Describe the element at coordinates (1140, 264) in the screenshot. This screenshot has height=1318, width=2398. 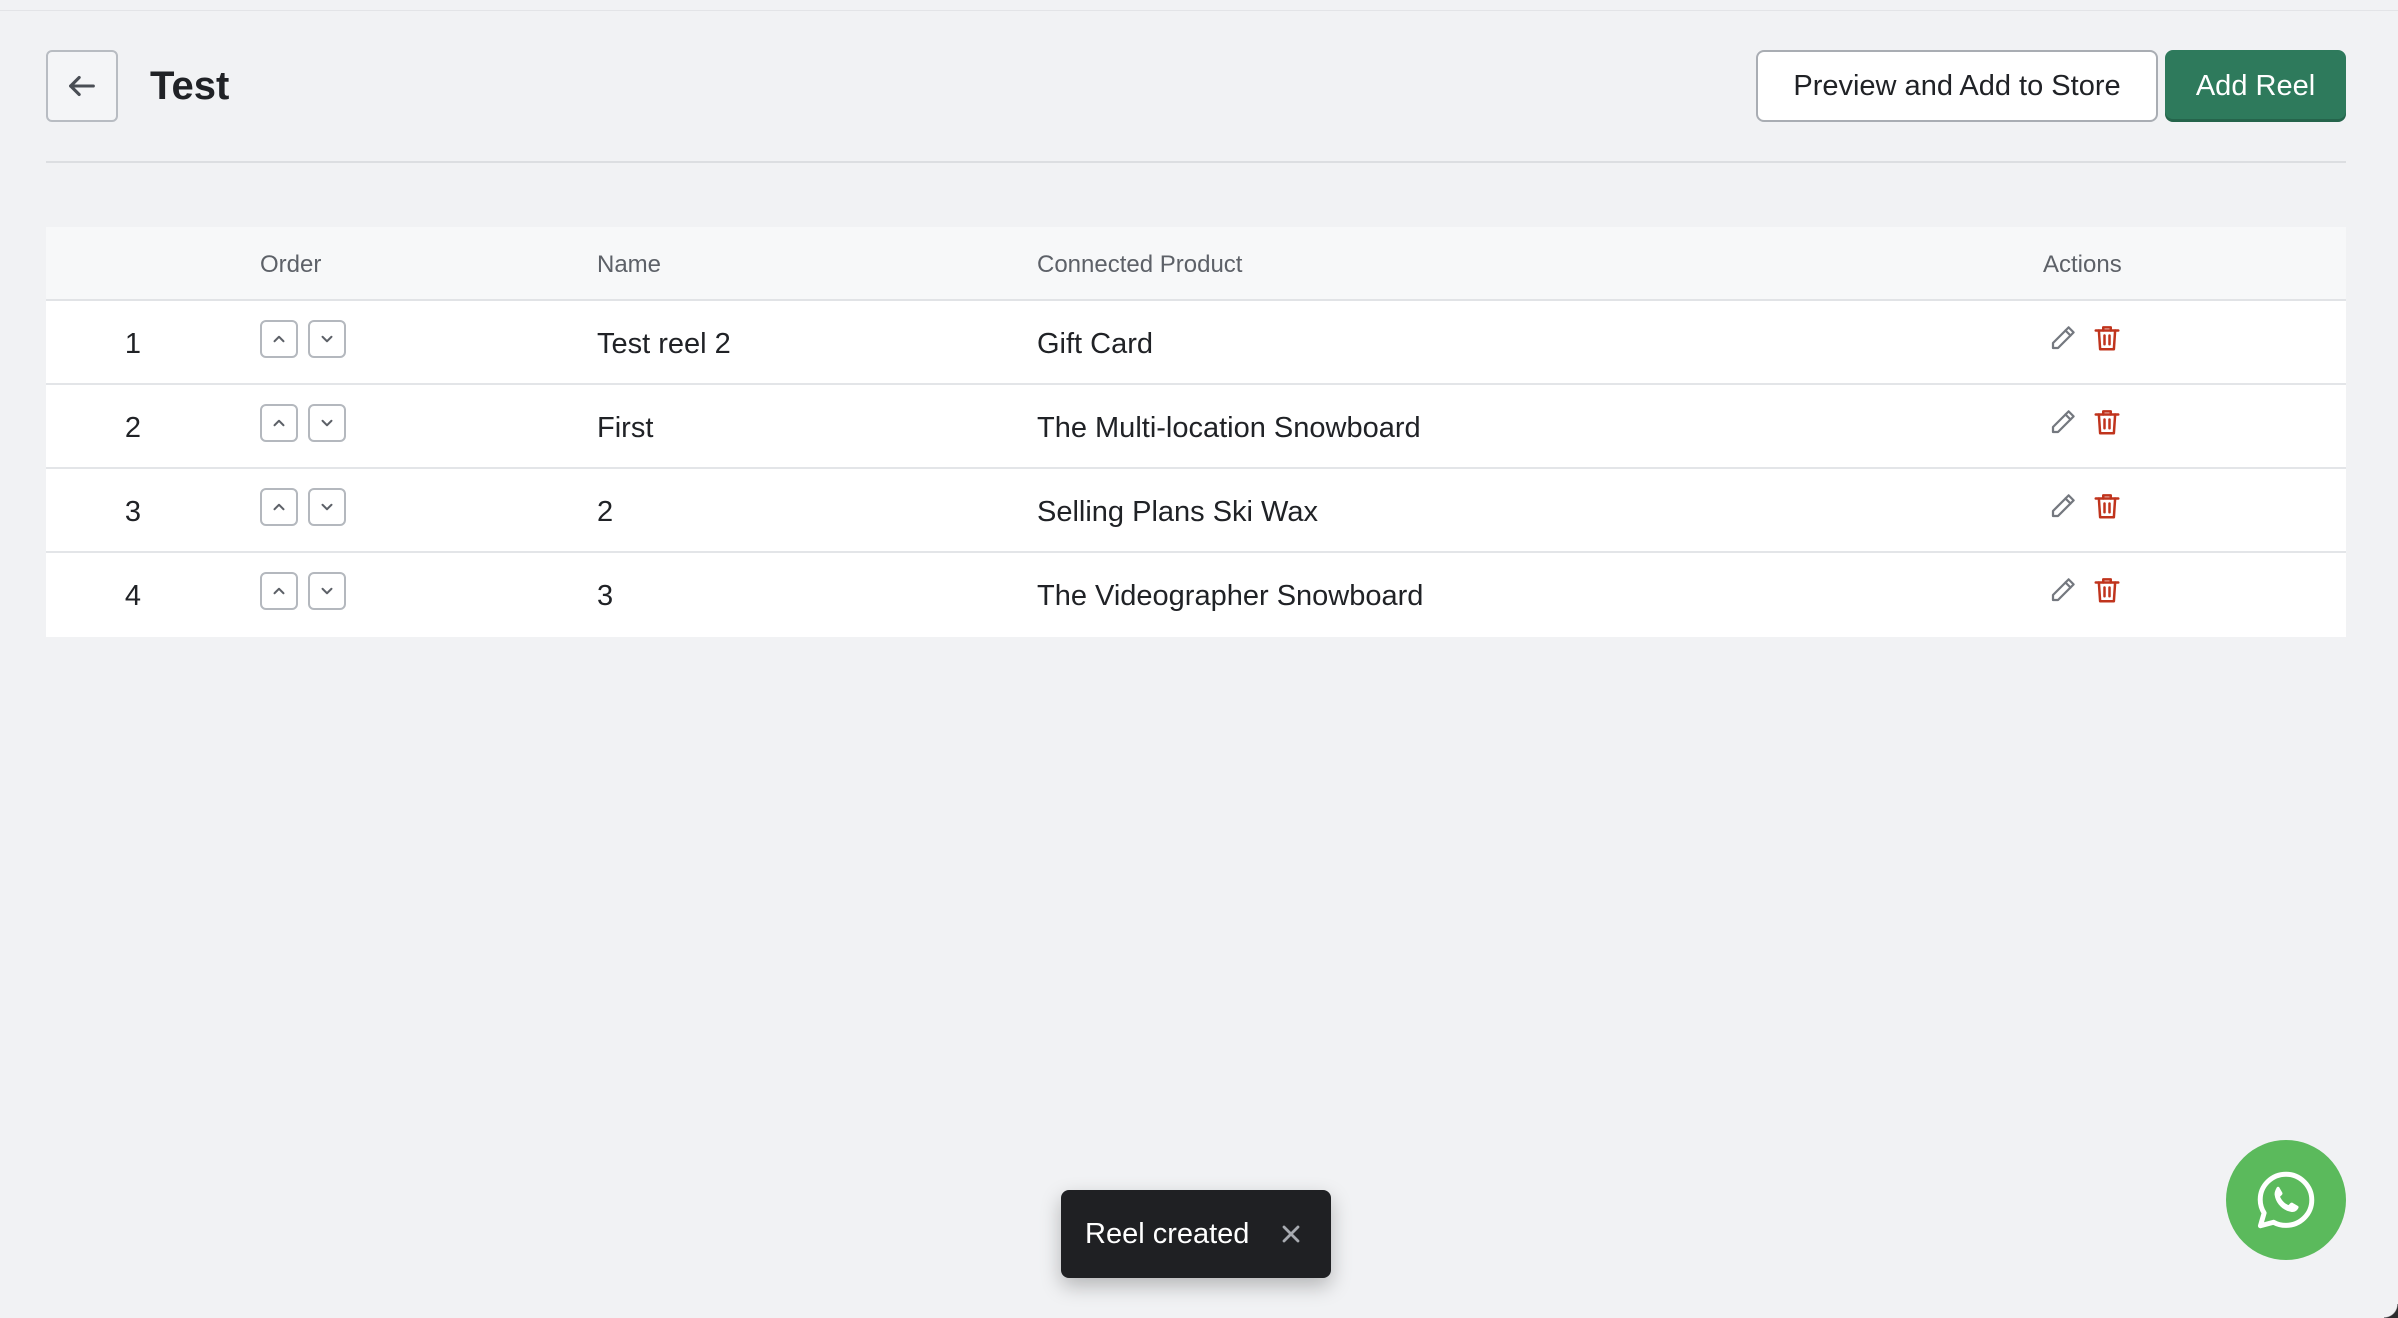
I see `column-header-connected-product: Connected Product` at that location.